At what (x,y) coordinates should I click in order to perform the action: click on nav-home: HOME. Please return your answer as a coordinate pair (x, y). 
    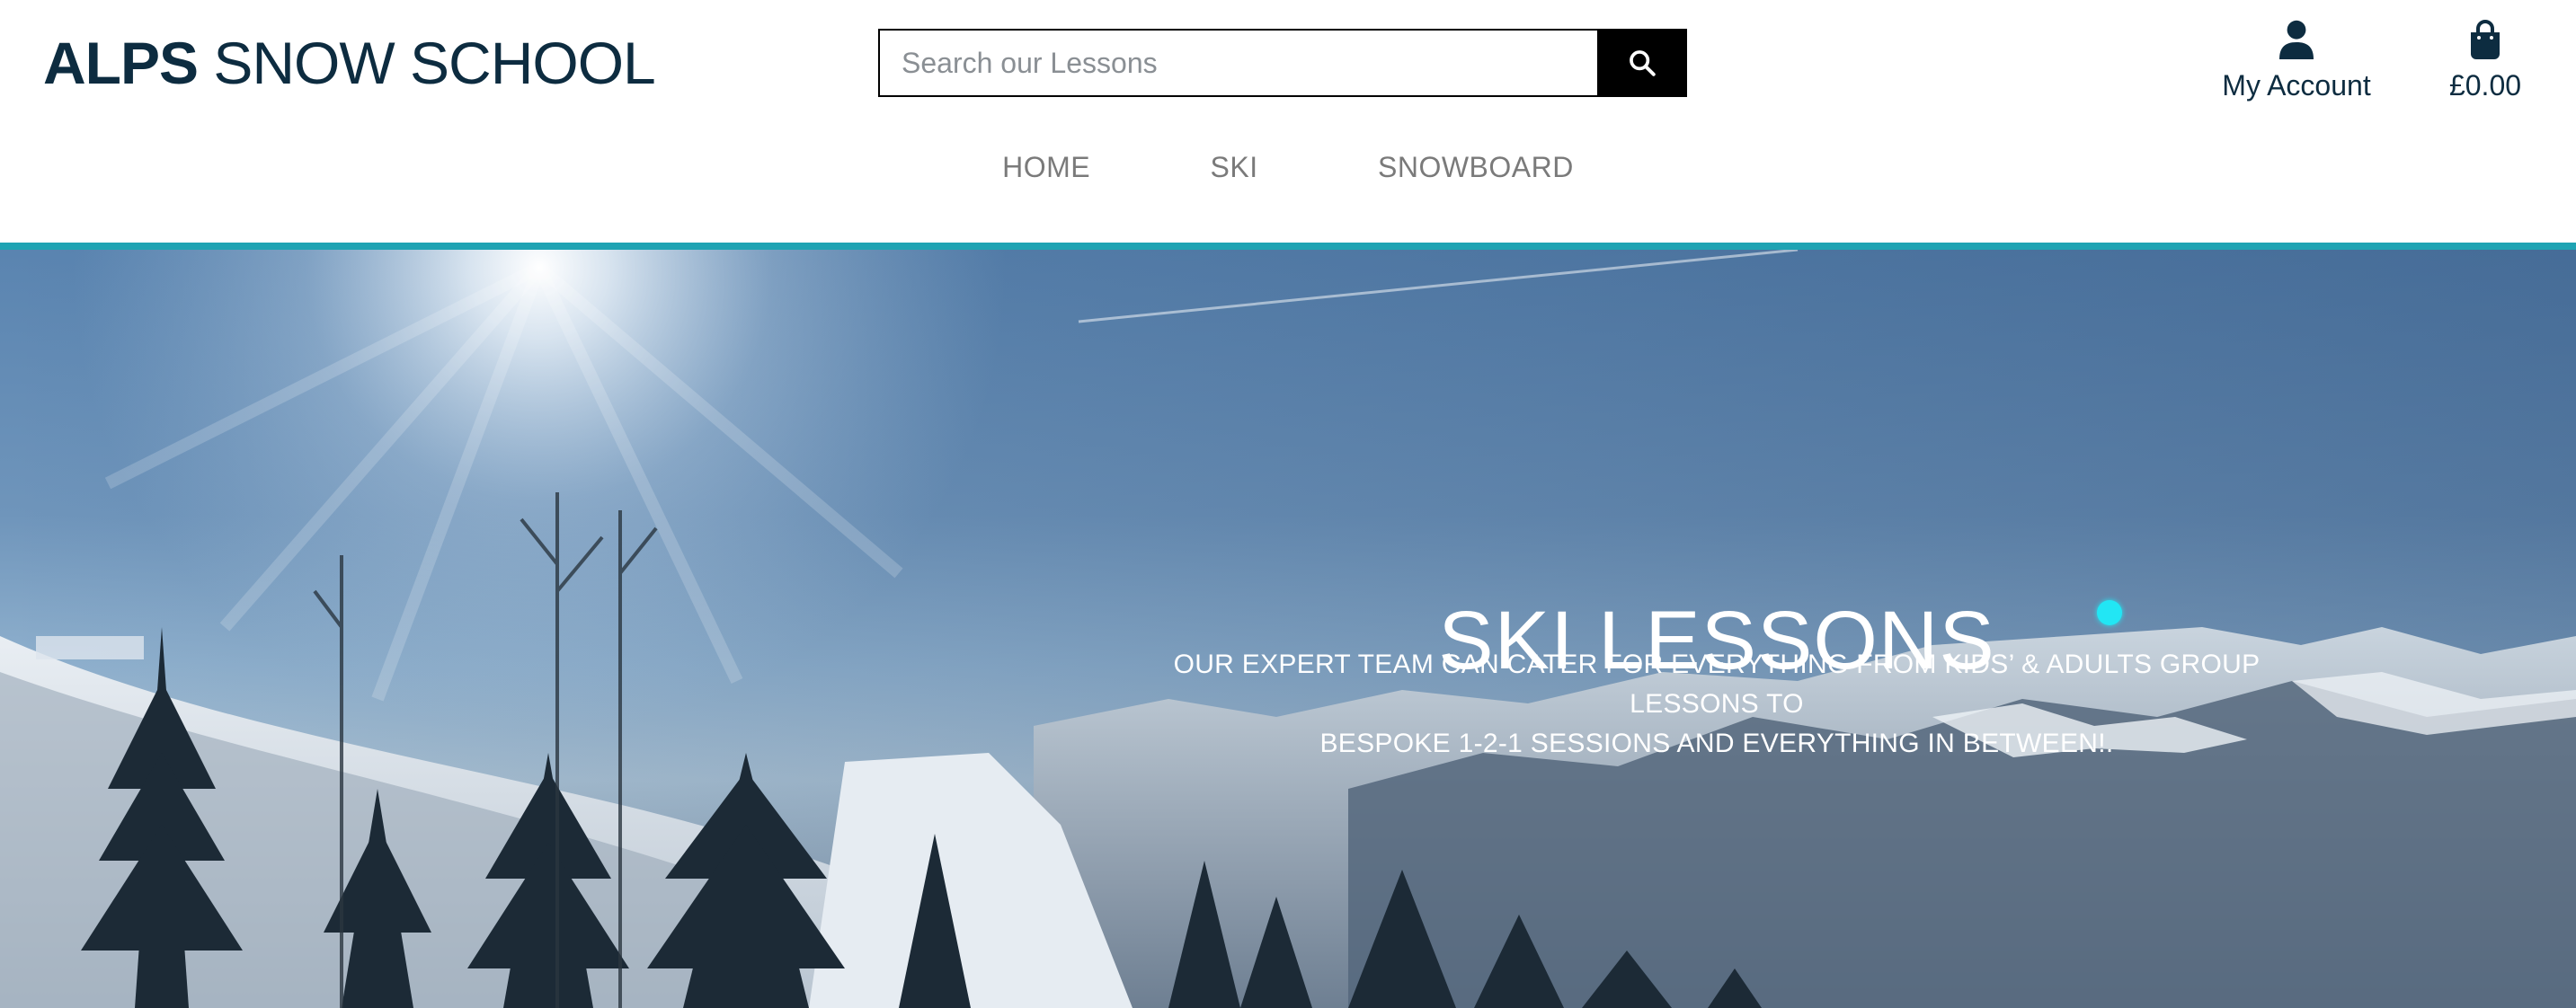
    Looking at the image, I should click on (1046, 167).